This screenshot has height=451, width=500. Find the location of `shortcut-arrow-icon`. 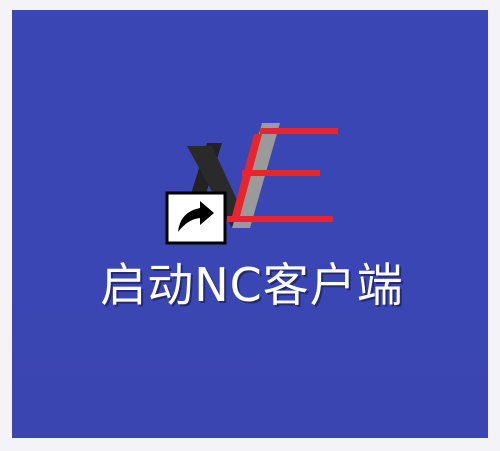

shortcut-arrow-icon is located at coordinates (196, 218).